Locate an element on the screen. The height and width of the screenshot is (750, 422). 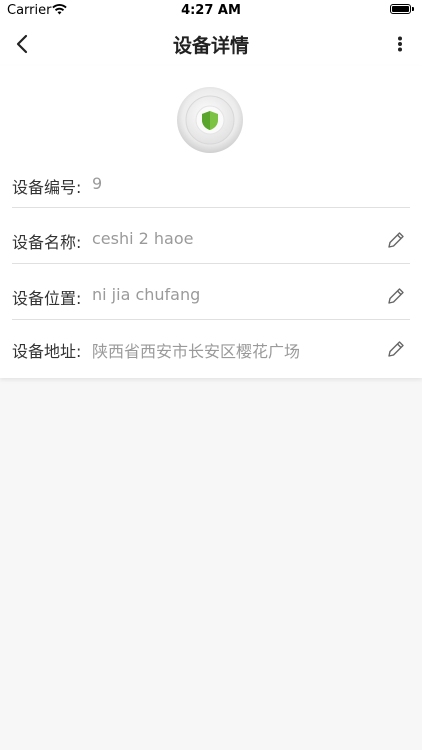
field-label: 设备编号: is located at coordinates (47, 187).